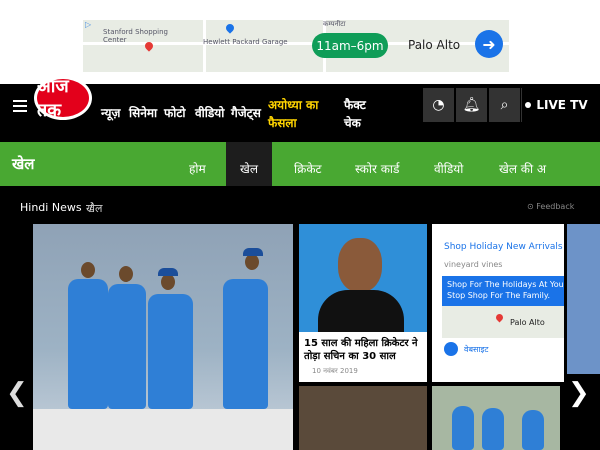 This screenshot has height=450, width=600. Describe the element at coordinates (579, 393) in the screenshot. I see `chevron-right-icon: ❯` at that location.